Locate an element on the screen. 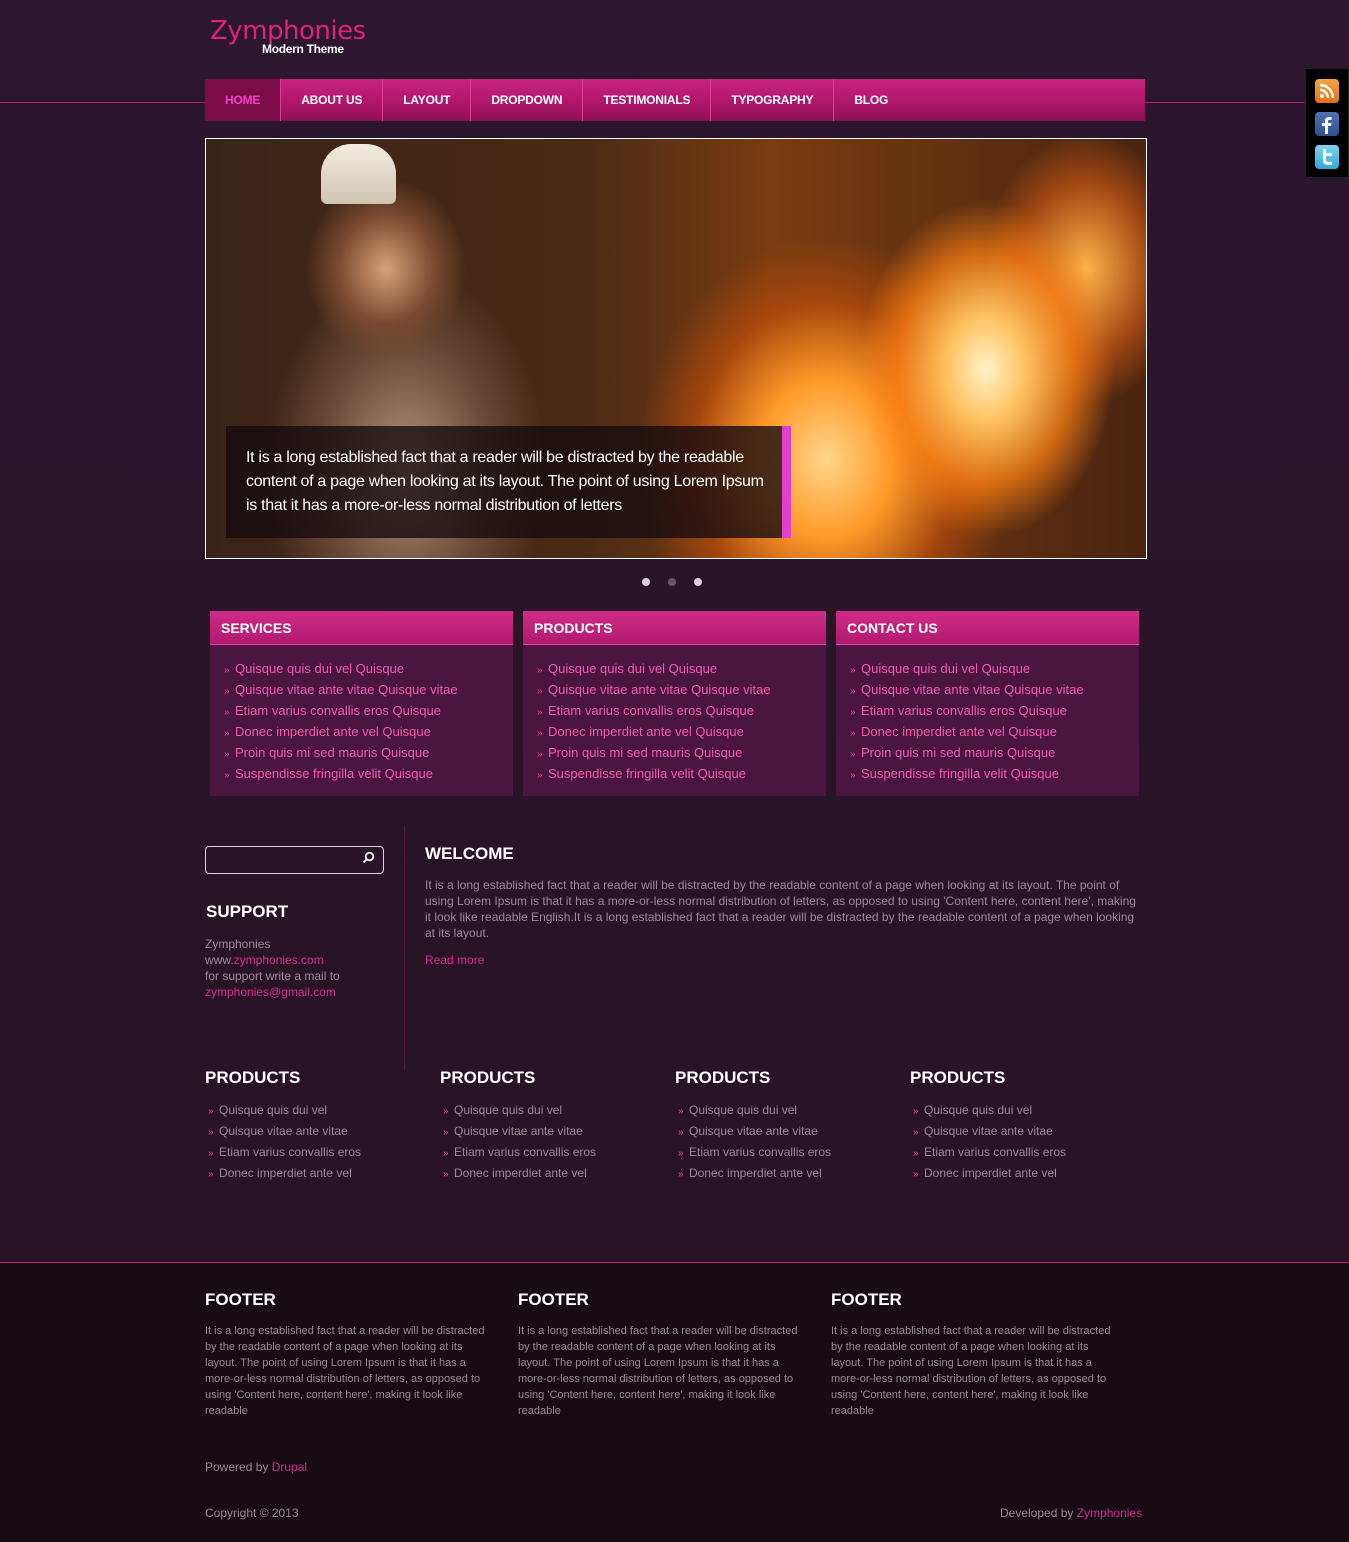  nav-item-testimonials: TESTIMONIALS is located at coordinates (647, 100).